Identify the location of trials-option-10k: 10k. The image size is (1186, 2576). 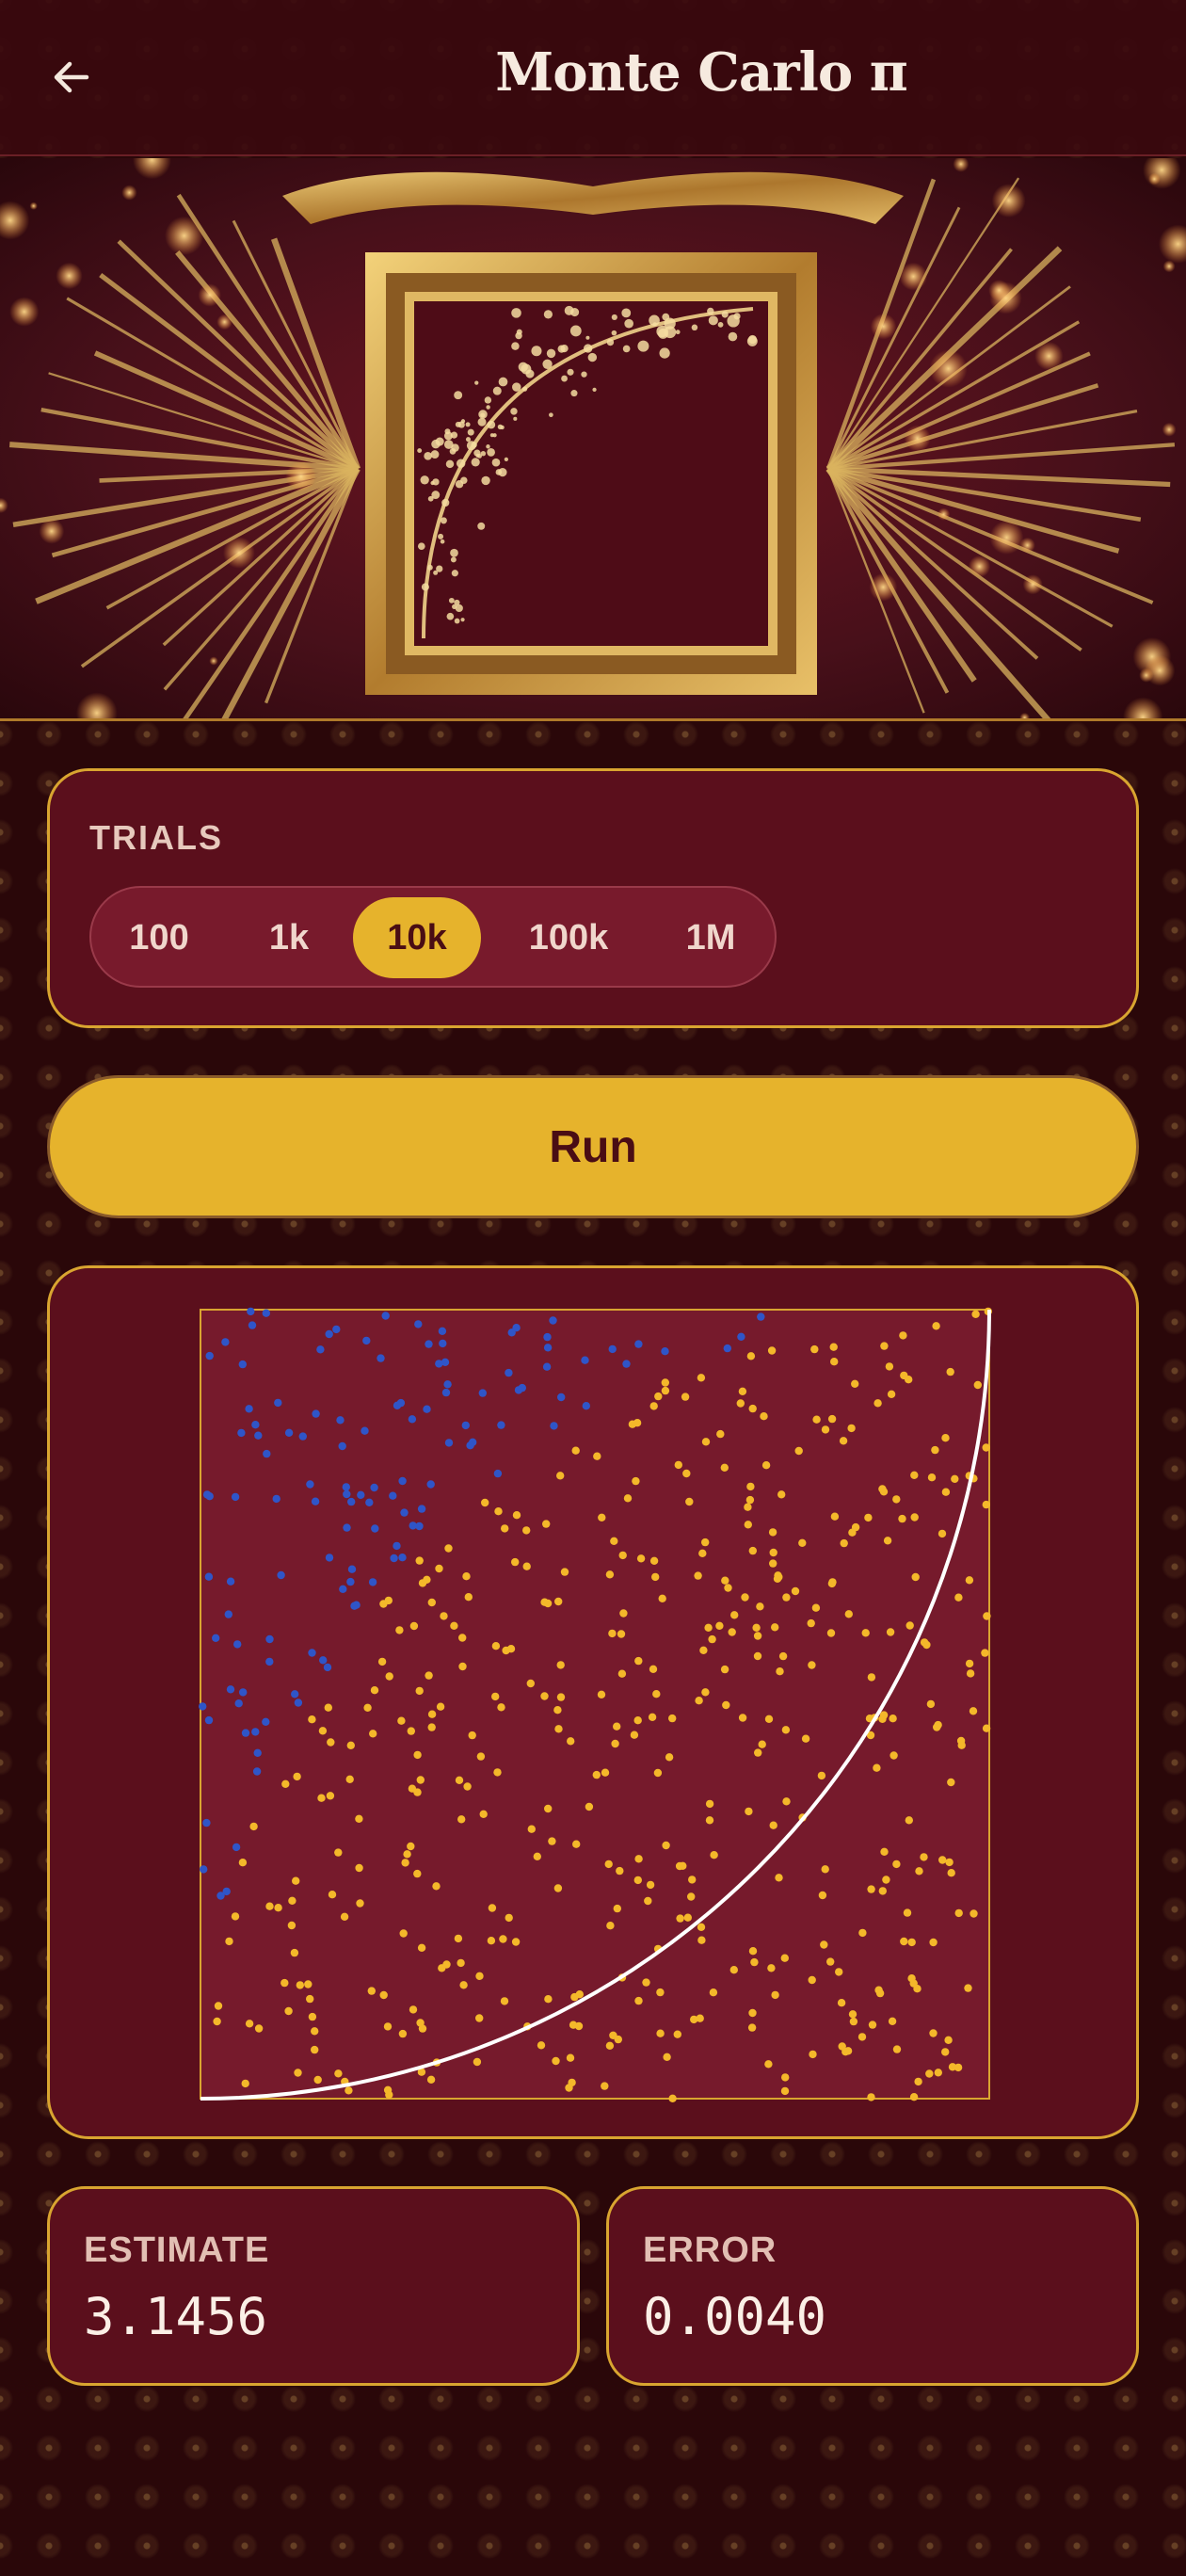
(417, 937).